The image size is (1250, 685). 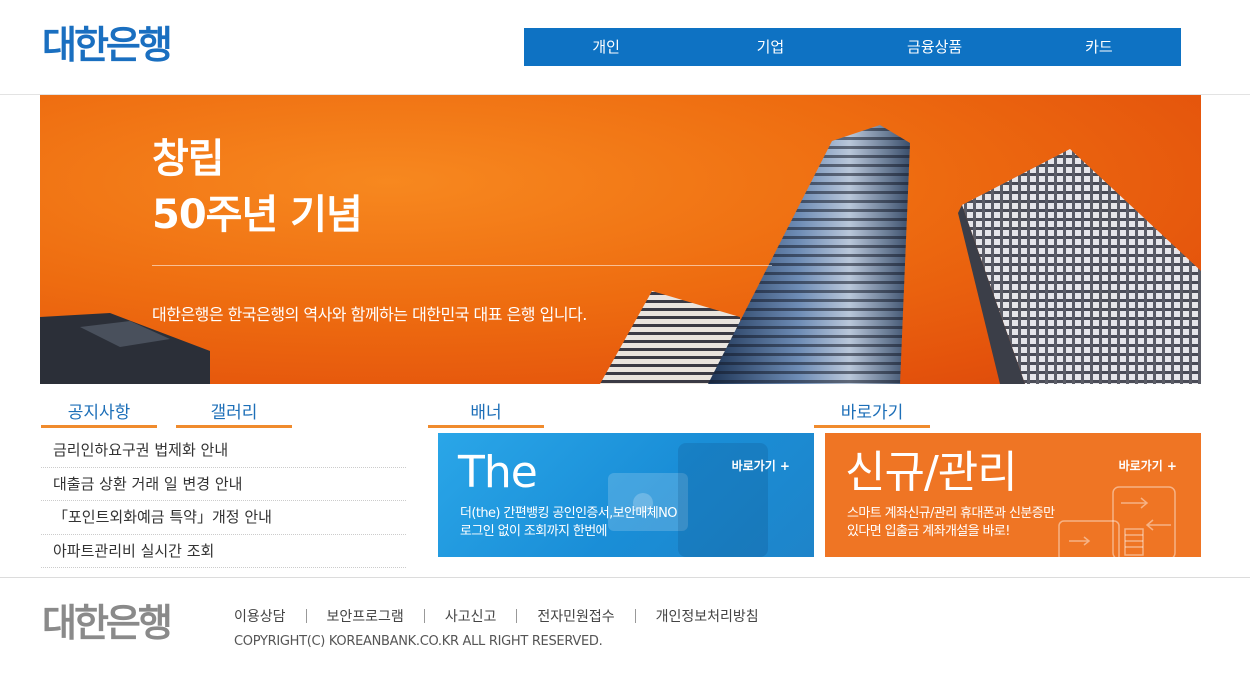 I want to click on tab-notice: 공지사항, so click(x=99, y=413).